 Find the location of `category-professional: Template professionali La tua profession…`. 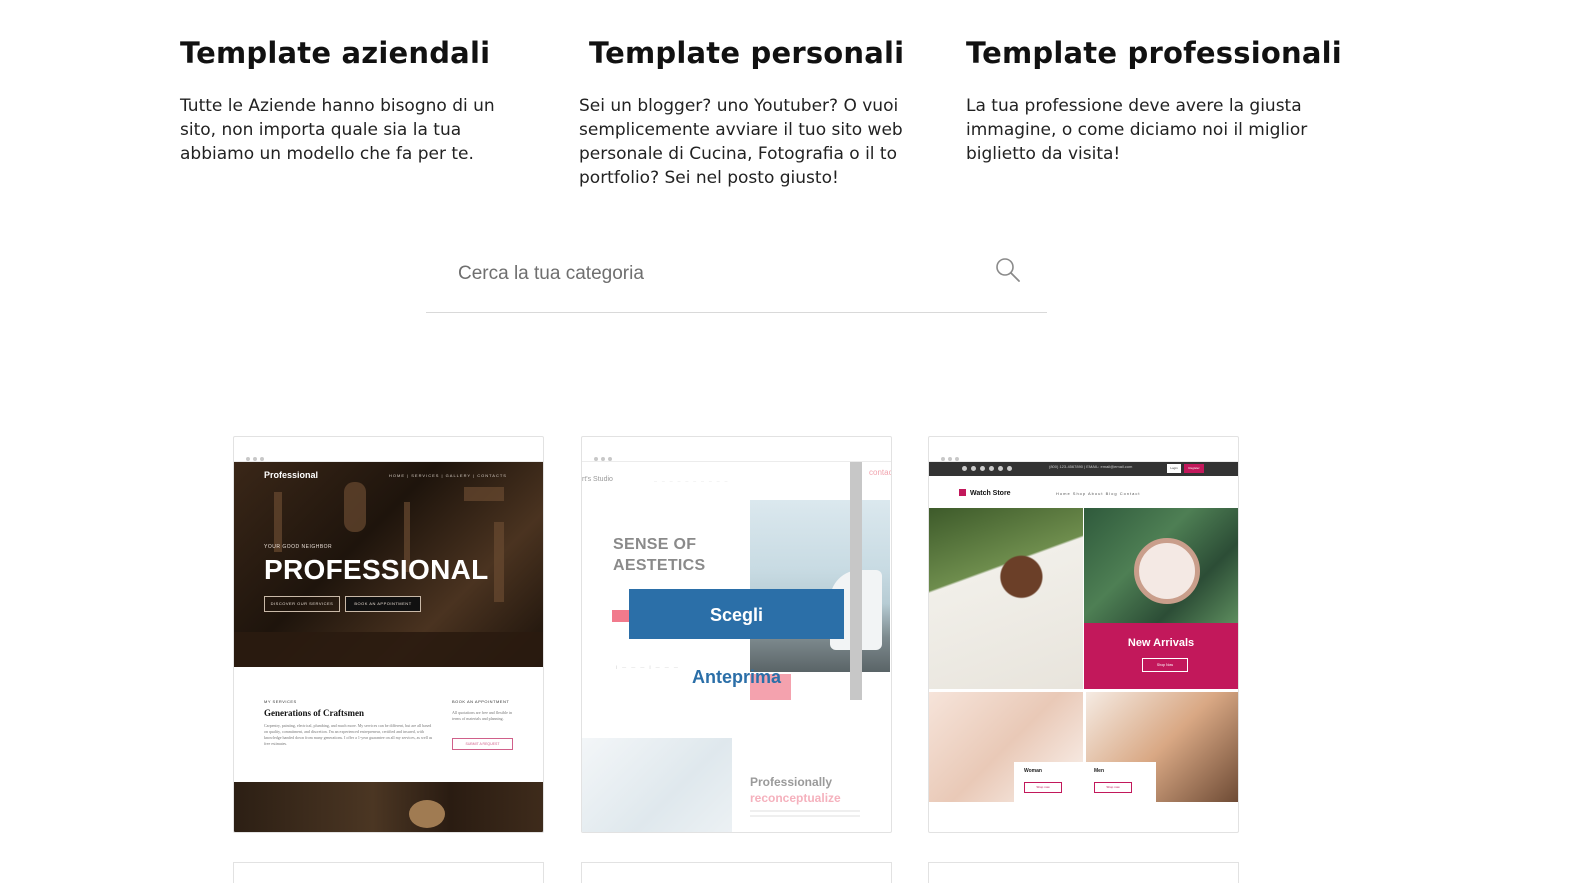

category-professional: Template professionali La tua profession… is located at coordinates (1154, 101).